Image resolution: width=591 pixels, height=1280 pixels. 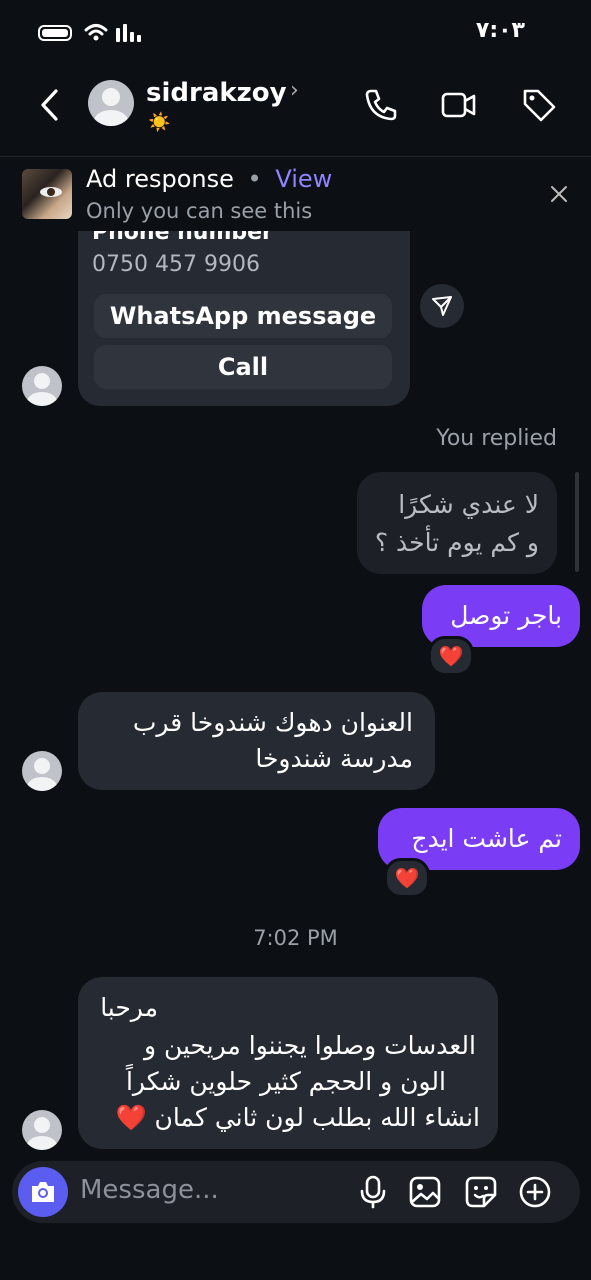 I want to click on add-icon, so click(x=535, y=1192).